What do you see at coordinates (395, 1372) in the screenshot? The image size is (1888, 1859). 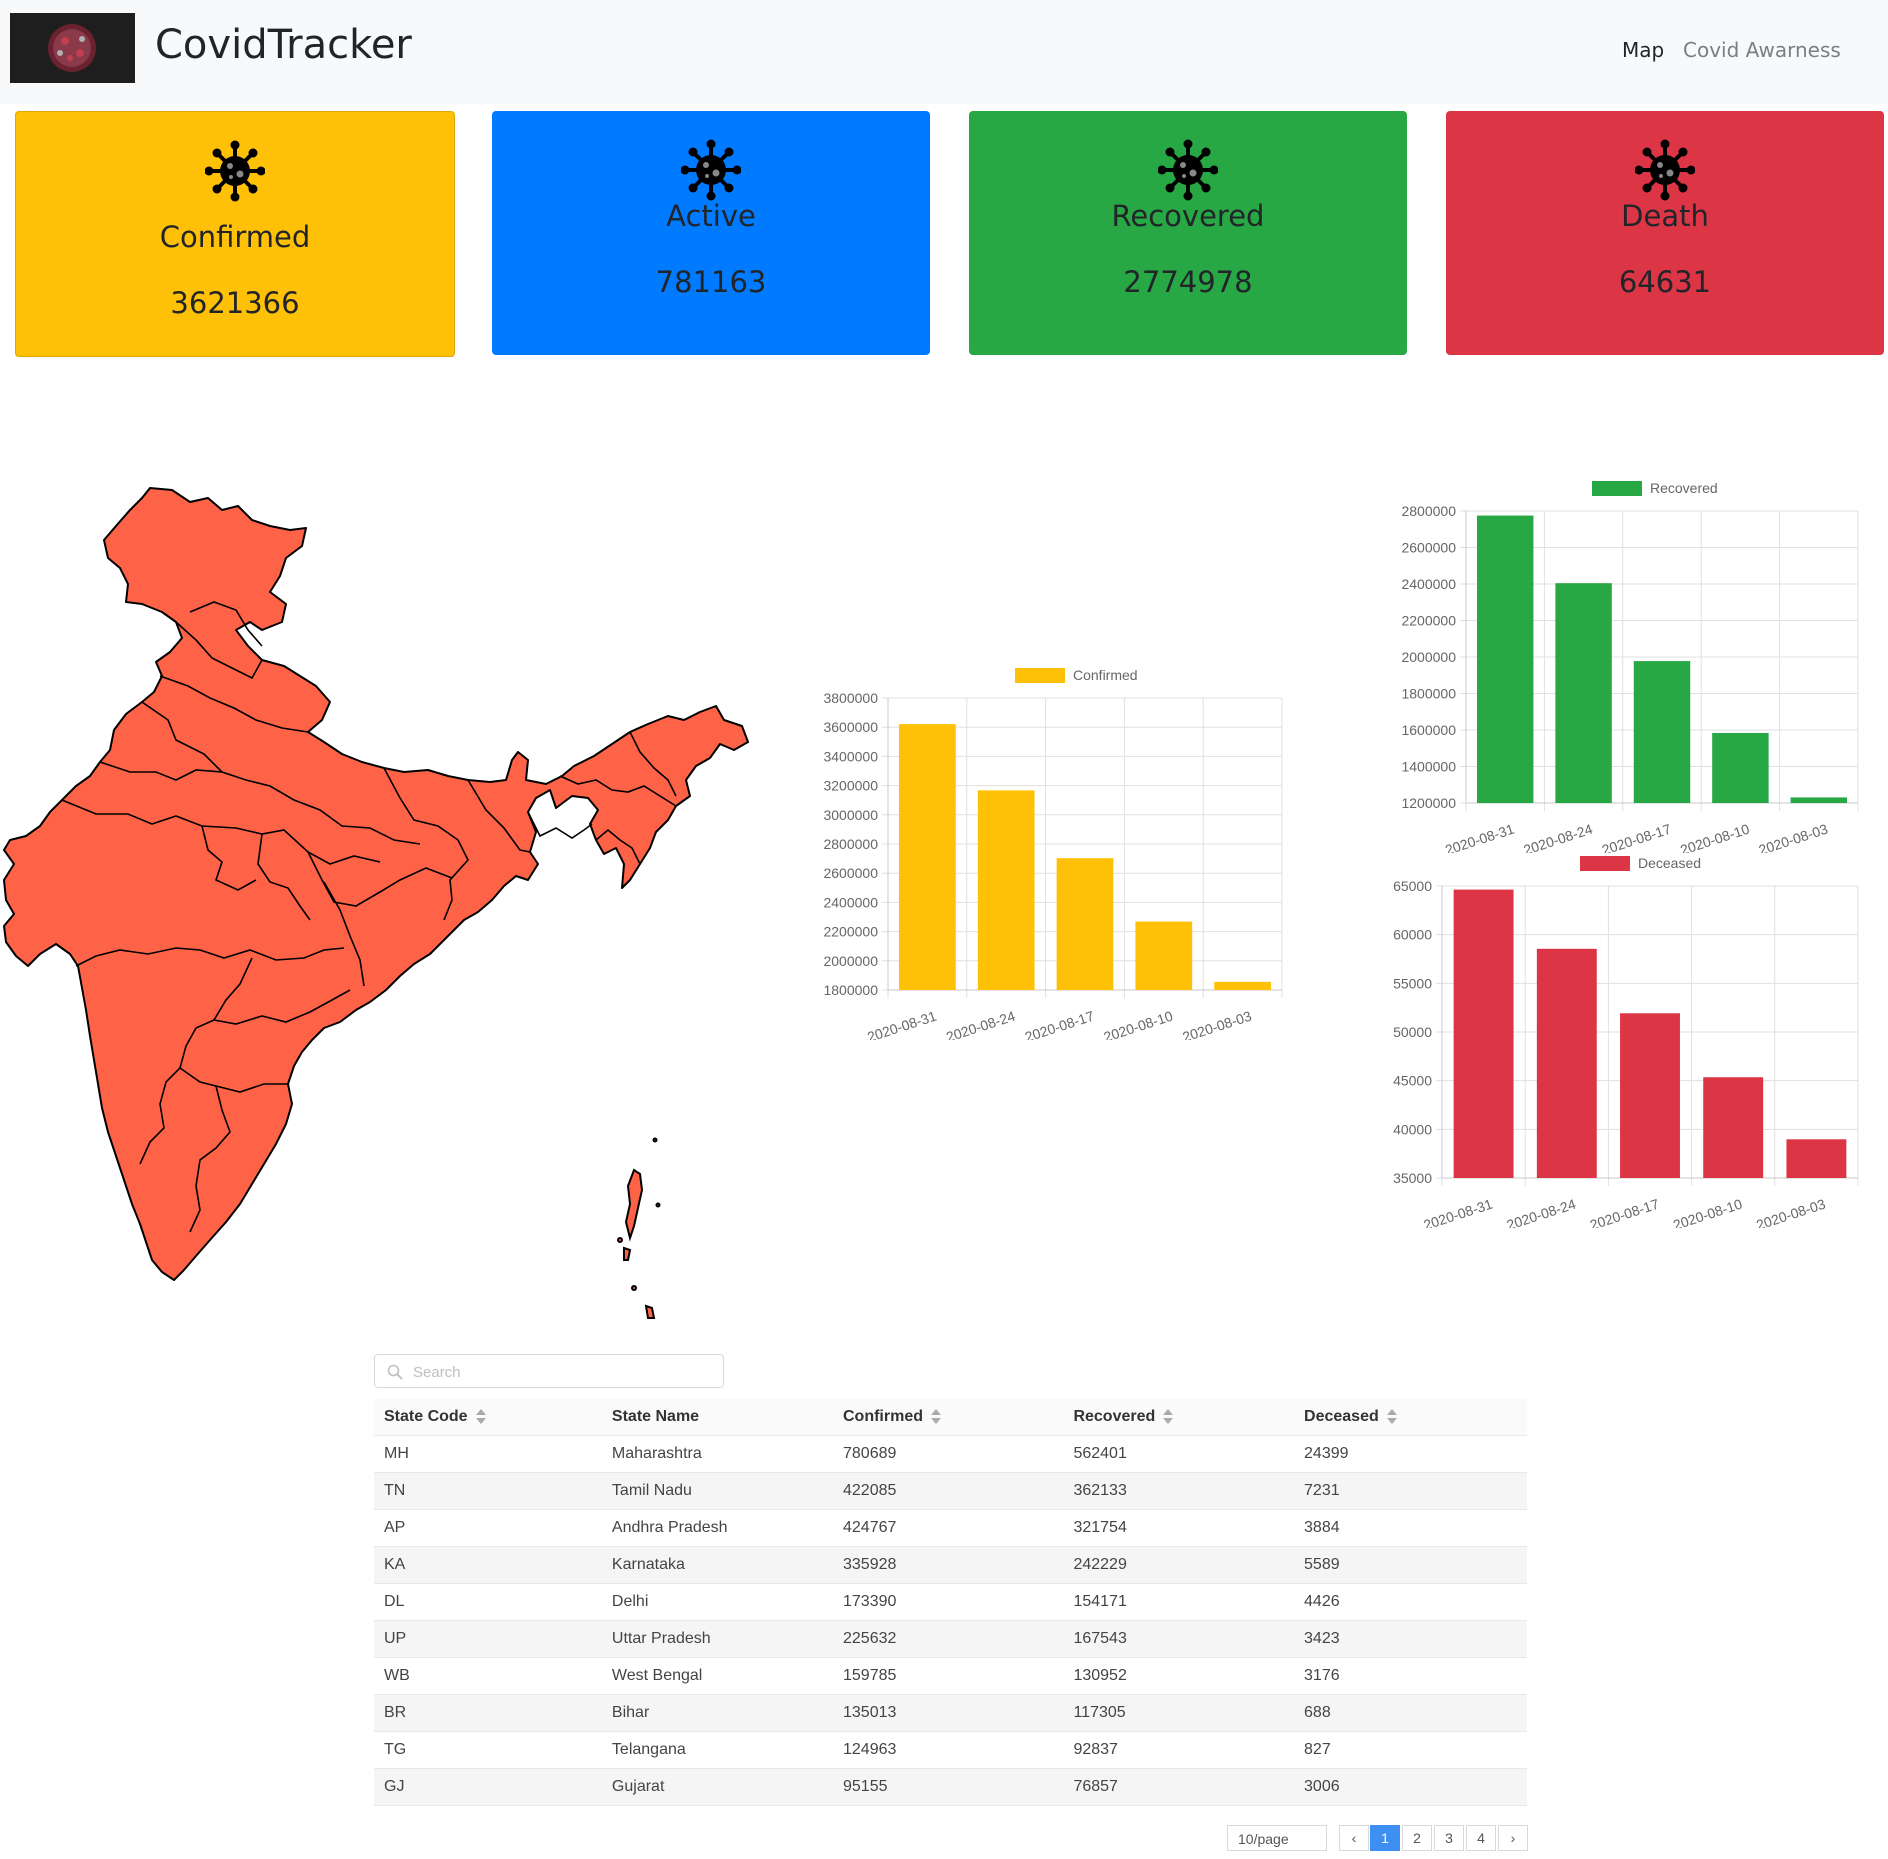 I see `search-icon` at bounding box center [395, 1372].